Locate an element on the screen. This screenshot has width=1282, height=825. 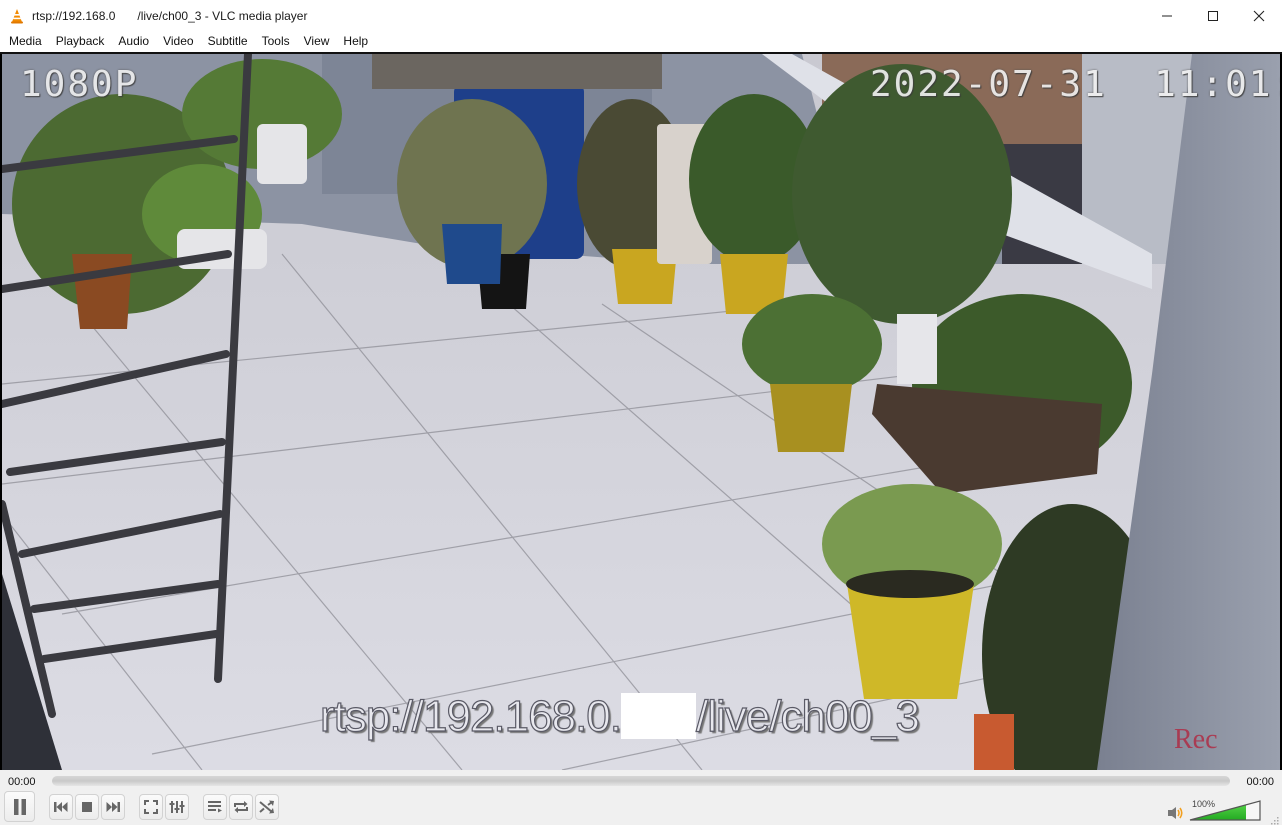
random-button is located at coordinates (267, 807).